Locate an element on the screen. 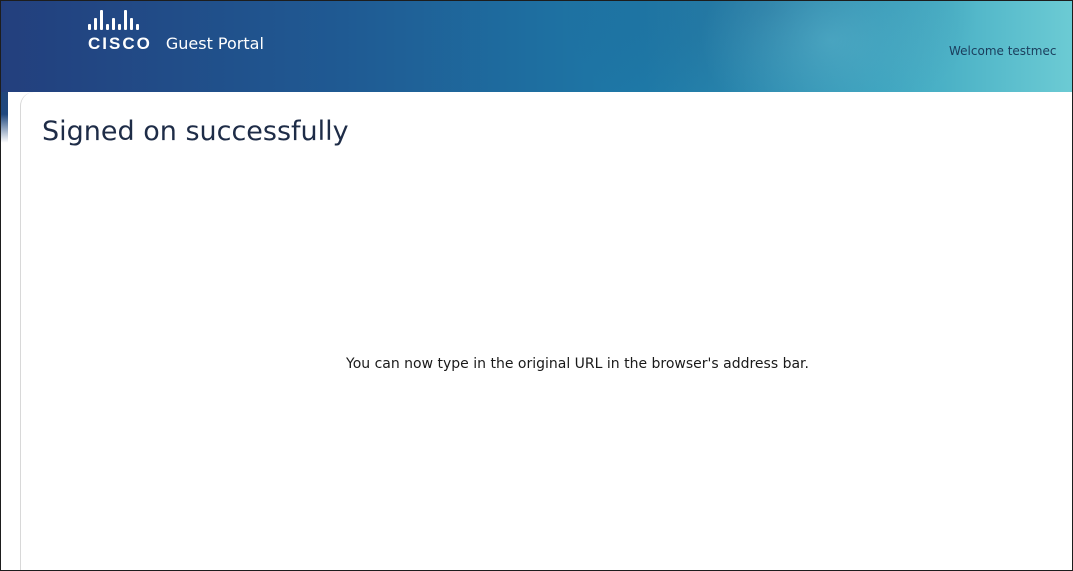  welcome-message: Welcome testmec is located at coordinates (1003, 51).